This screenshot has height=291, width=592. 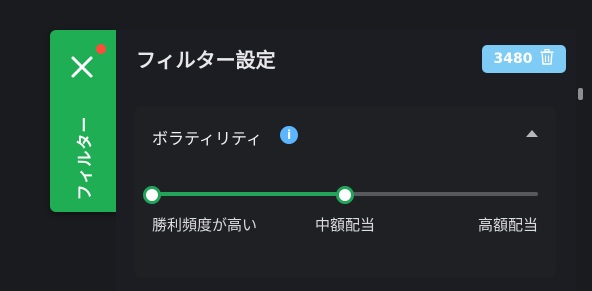 I want to click on notification-dot, so click(x=101, y=49).